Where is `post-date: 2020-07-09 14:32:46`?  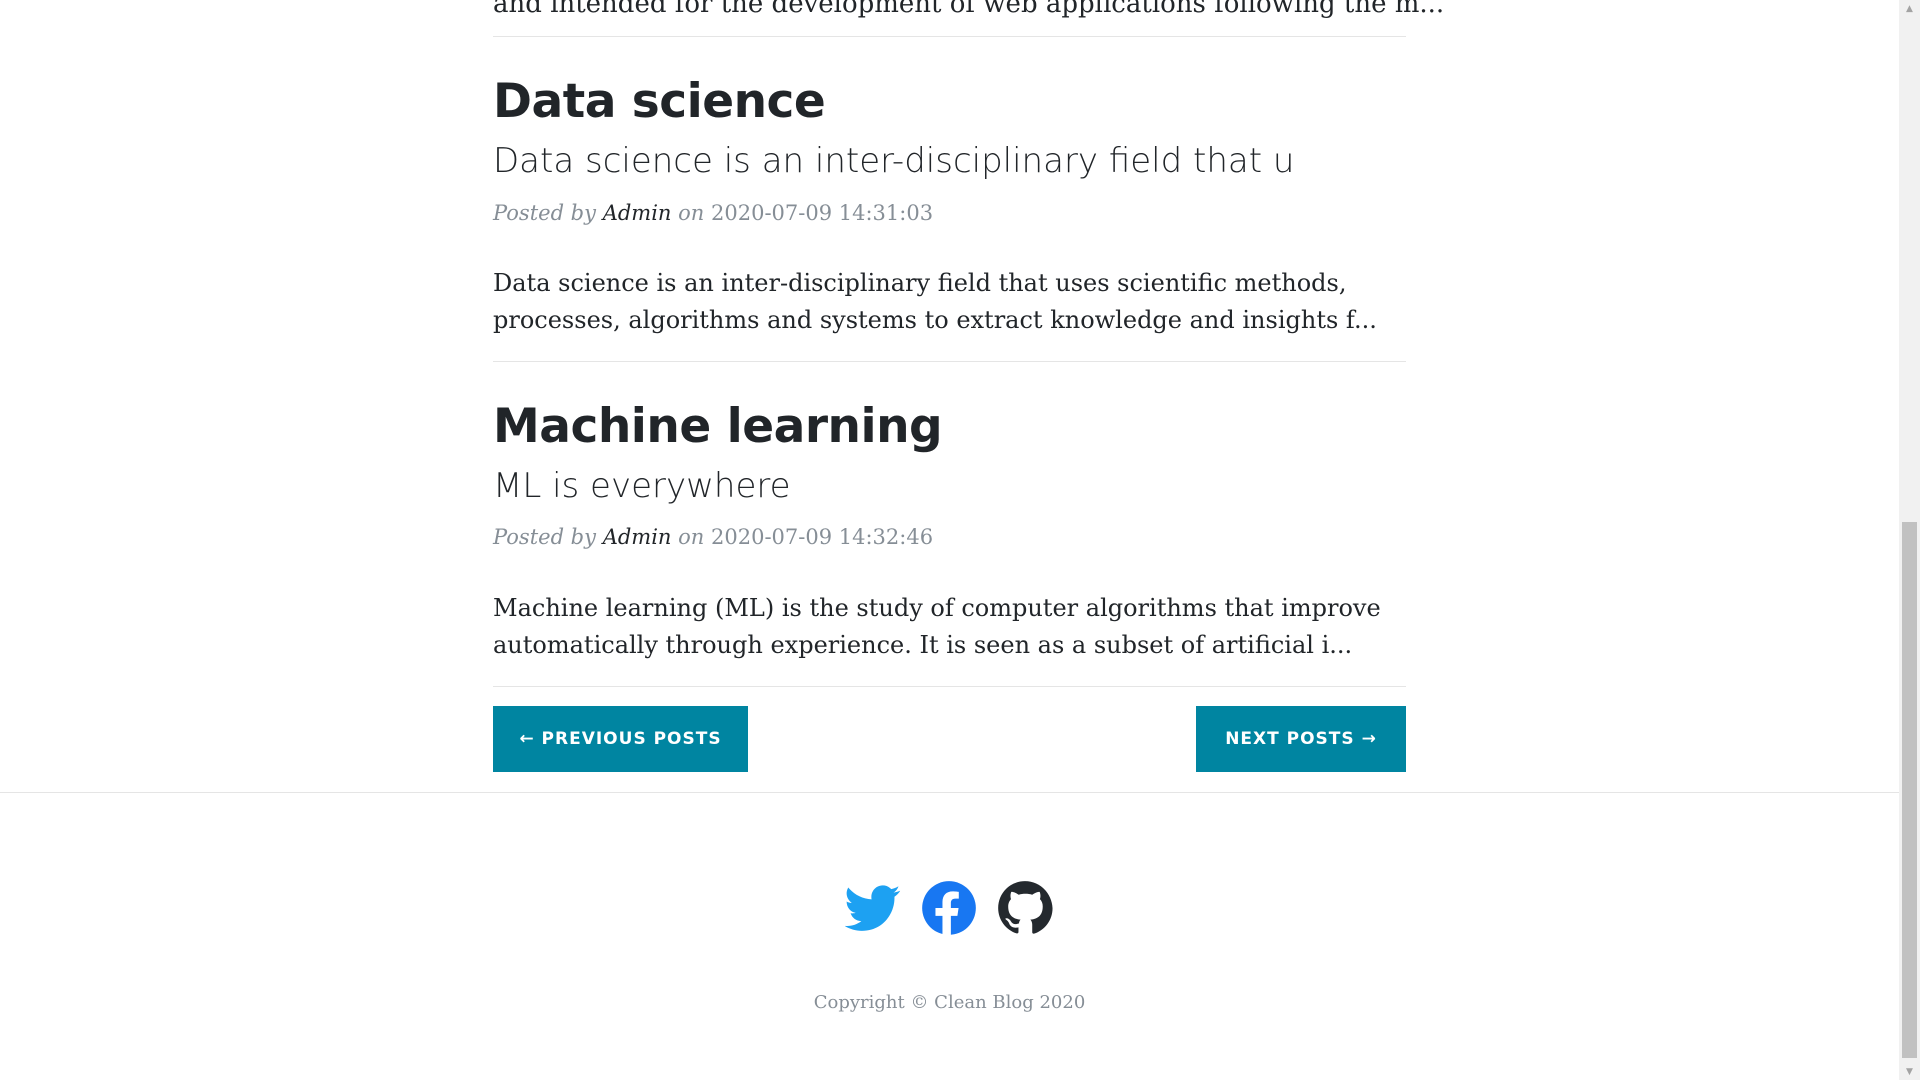
post-date: 2020-07-09 14:32:46 is located at coordinates (822, 537).